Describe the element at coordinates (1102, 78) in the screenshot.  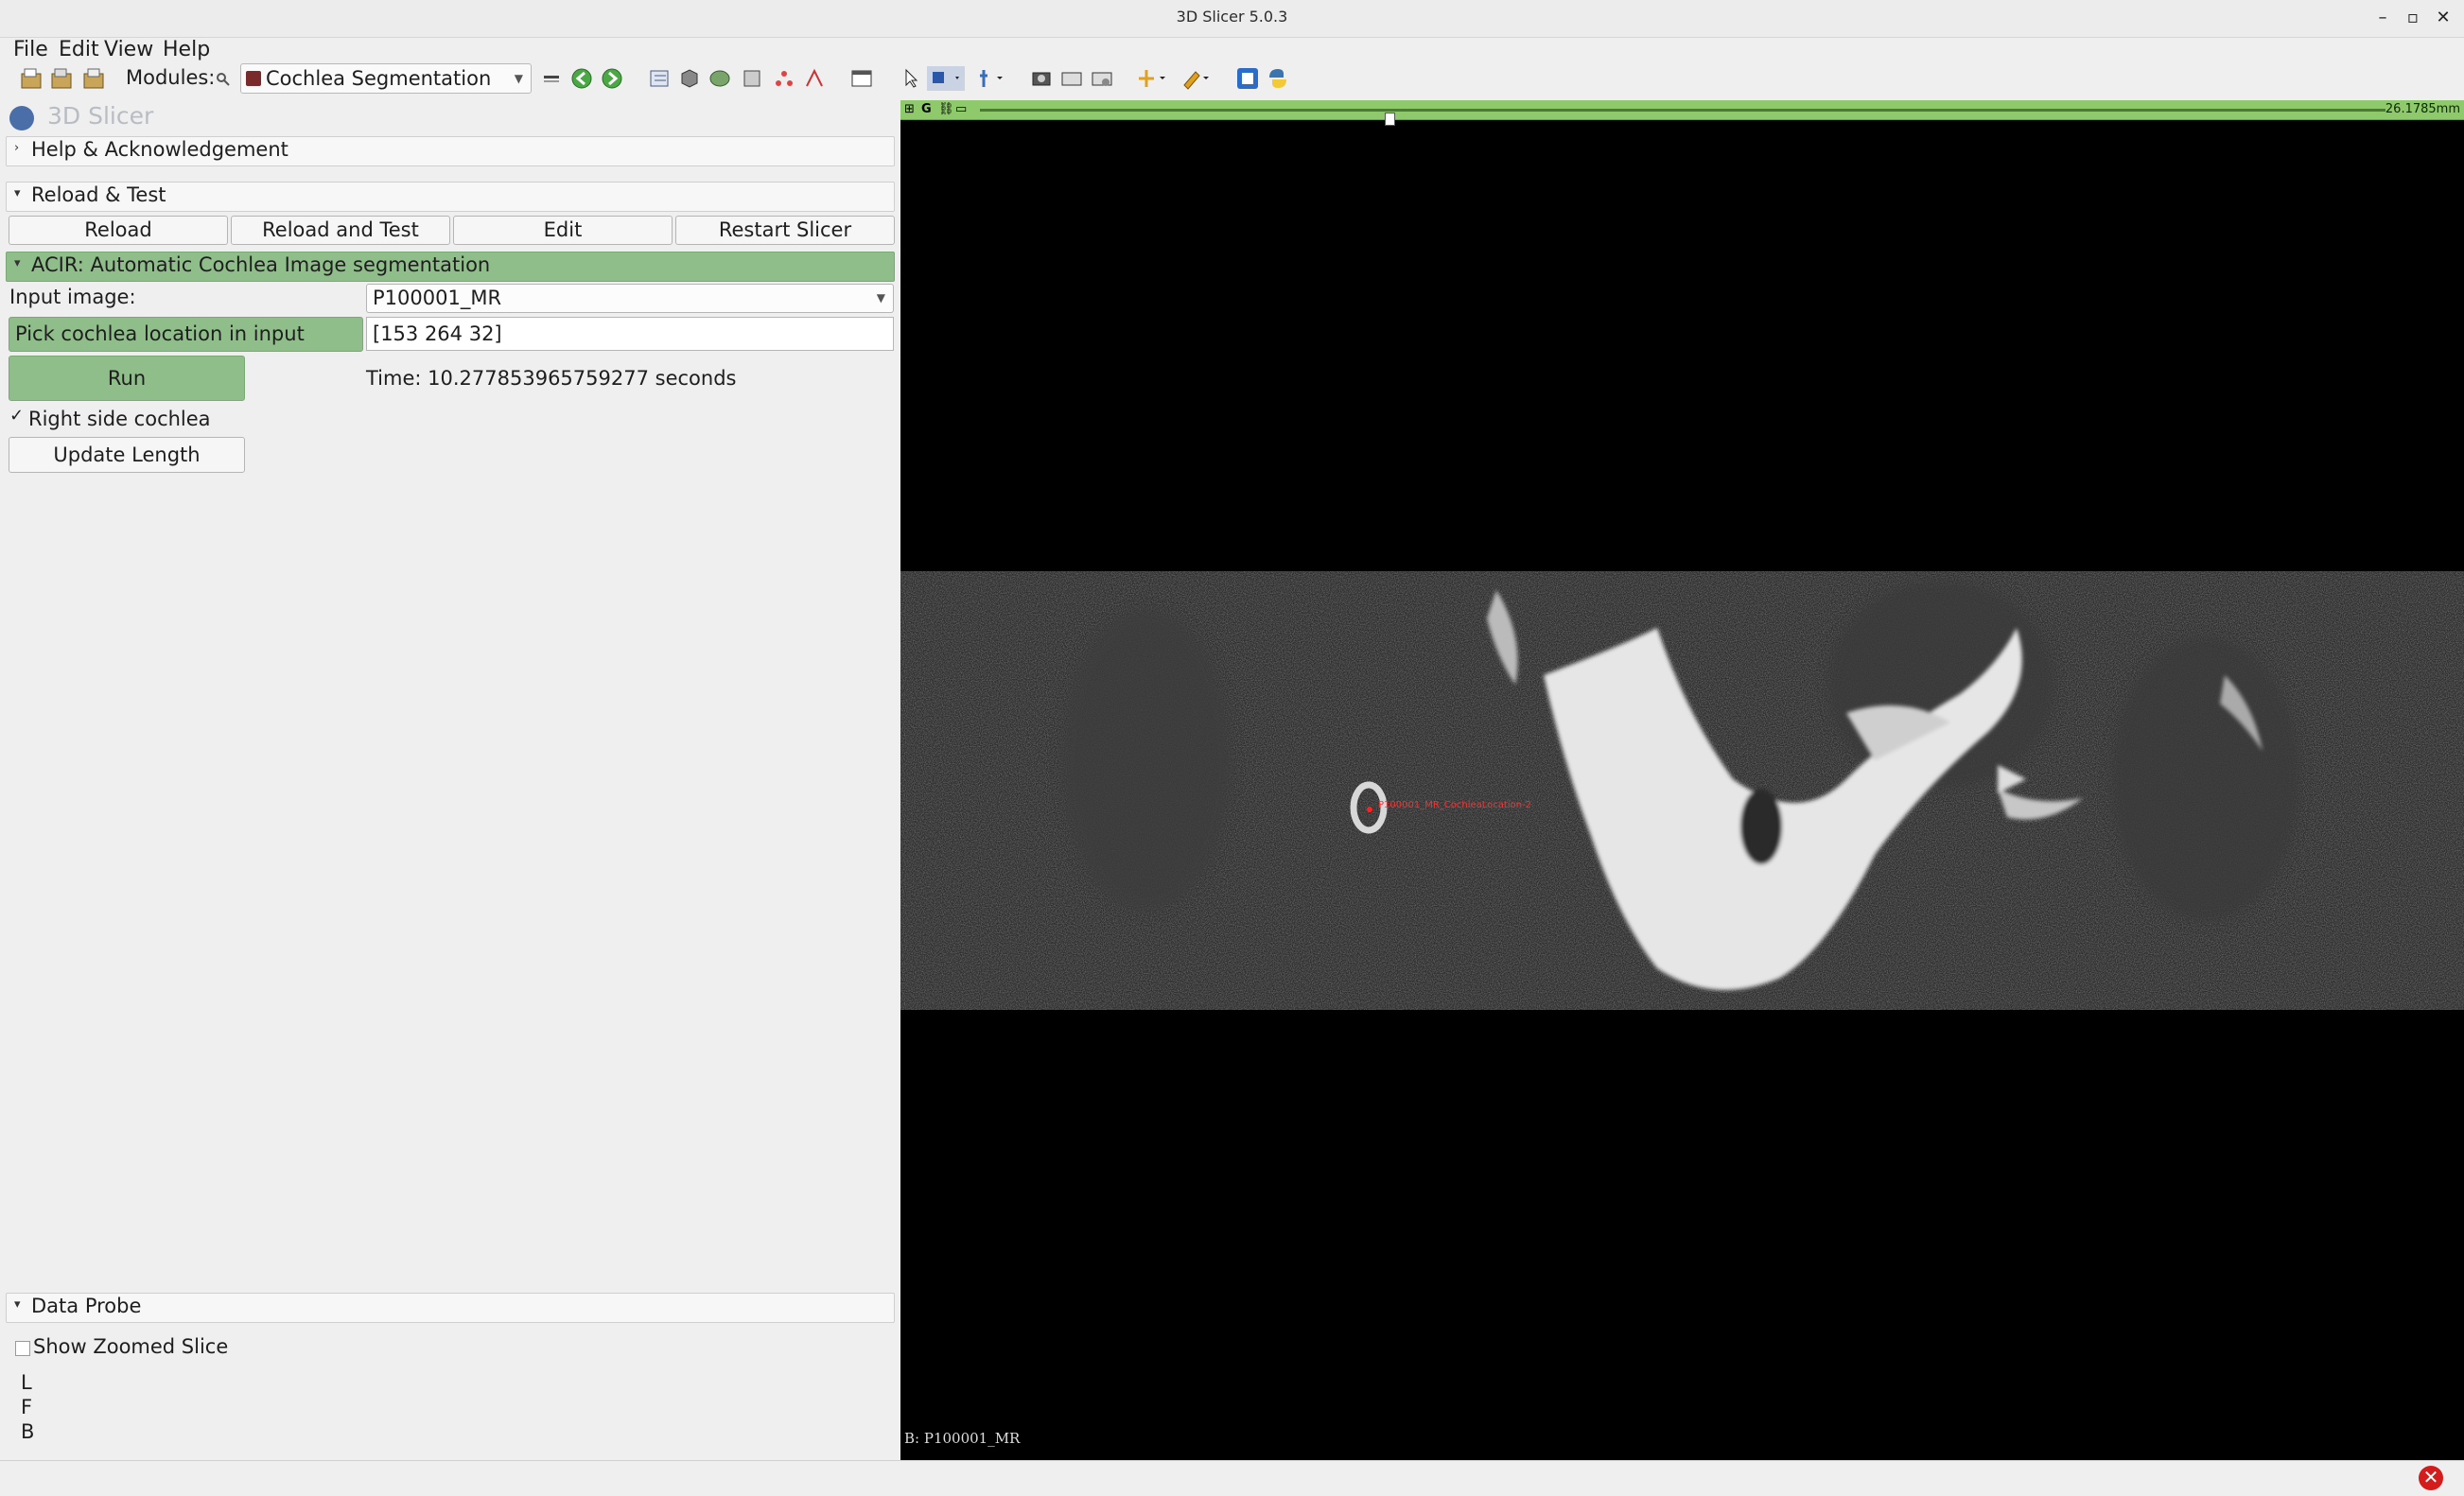
I see `capture-icon` at that location.